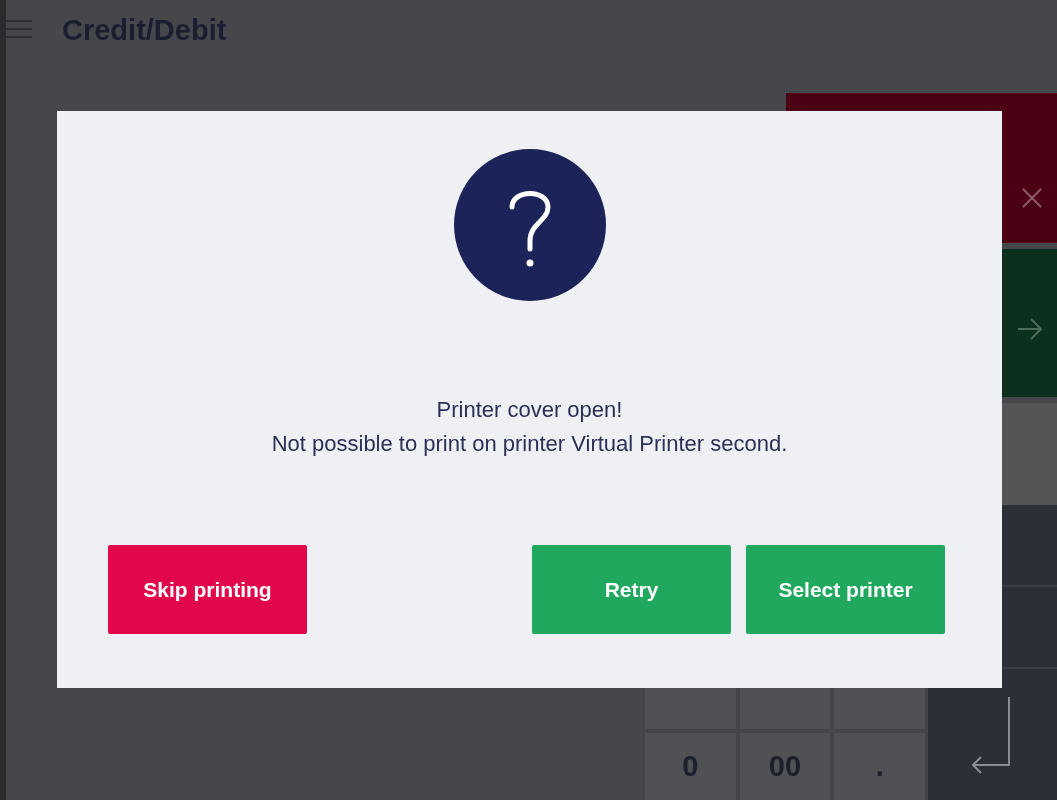 The image size is (1057, 800). I want to click on skip-button: Skip printing, so click(207, 589).